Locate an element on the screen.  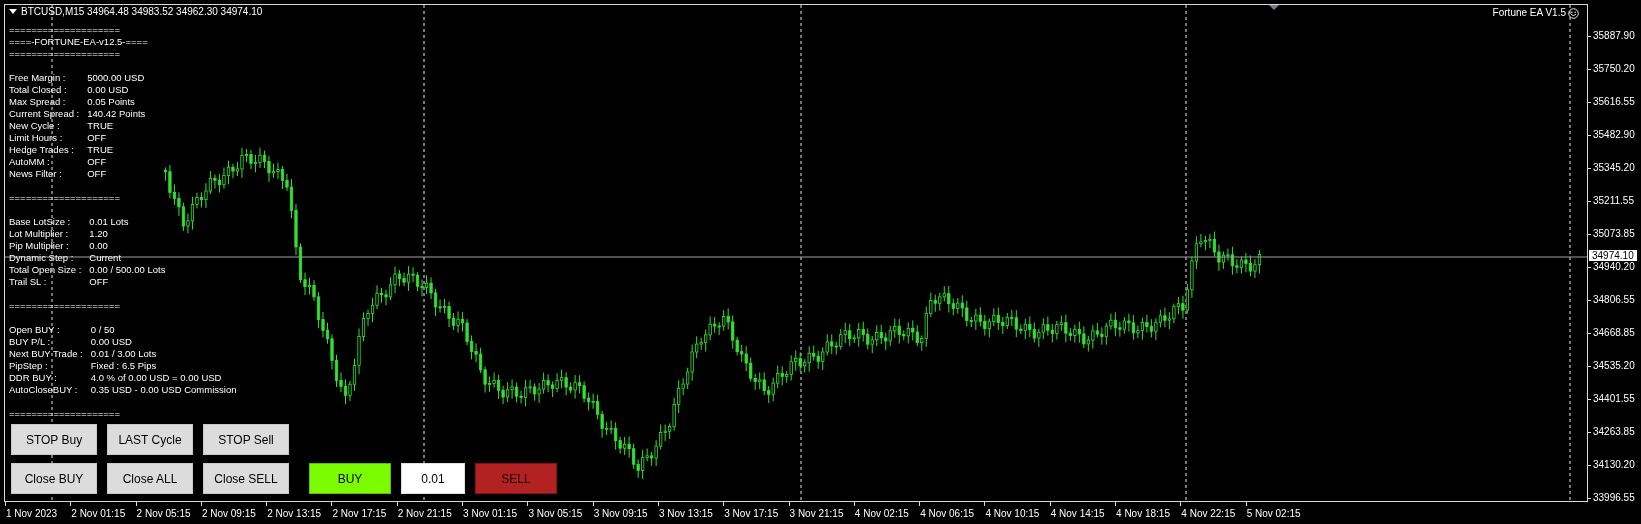
trade-button: STOP Buy is located at coordinates (54, 439).